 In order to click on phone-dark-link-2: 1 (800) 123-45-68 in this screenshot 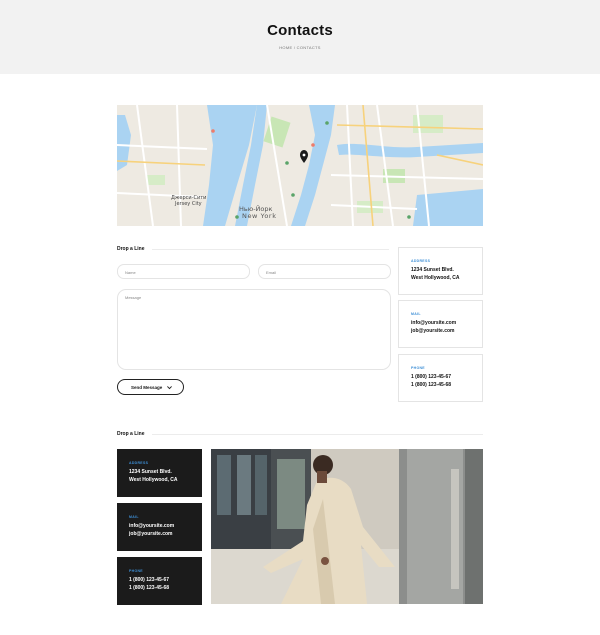, I will do `click(149, 588)`.